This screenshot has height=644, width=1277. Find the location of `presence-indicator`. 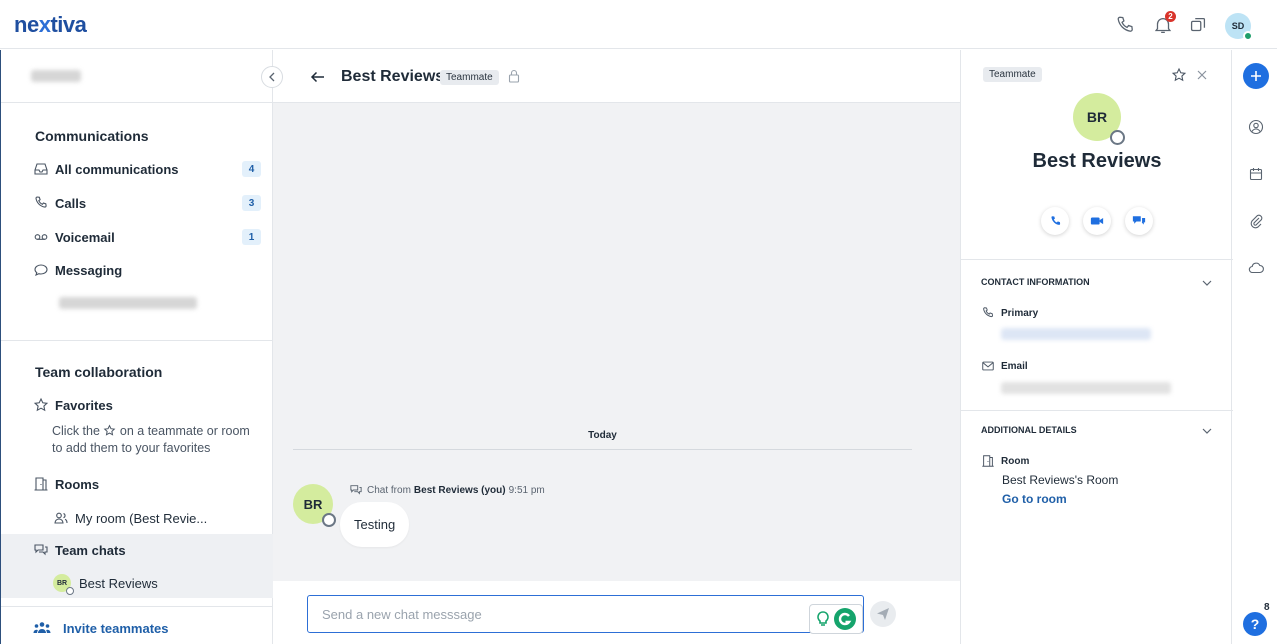

presence-indicator is located at coordinates (1248, 36).